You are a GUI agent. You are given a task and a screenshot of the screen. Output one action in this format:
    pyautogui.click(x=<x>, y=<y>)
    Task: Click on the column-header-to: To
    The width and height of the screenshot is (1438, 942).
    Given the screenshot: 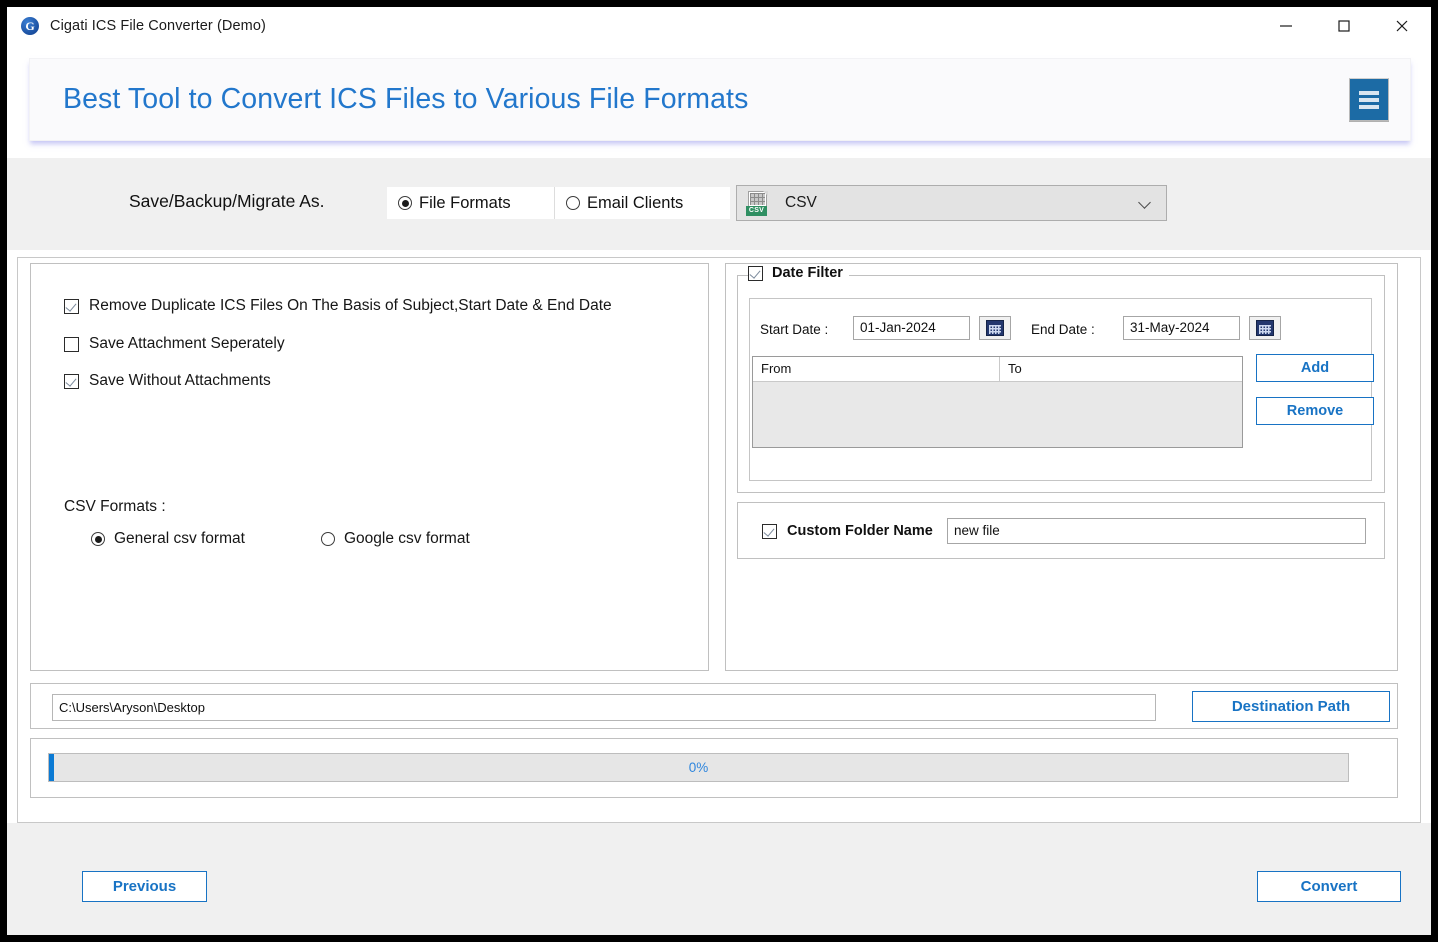 What is the action you would take?
    pyautogui.click(x=1015, y=368)
    